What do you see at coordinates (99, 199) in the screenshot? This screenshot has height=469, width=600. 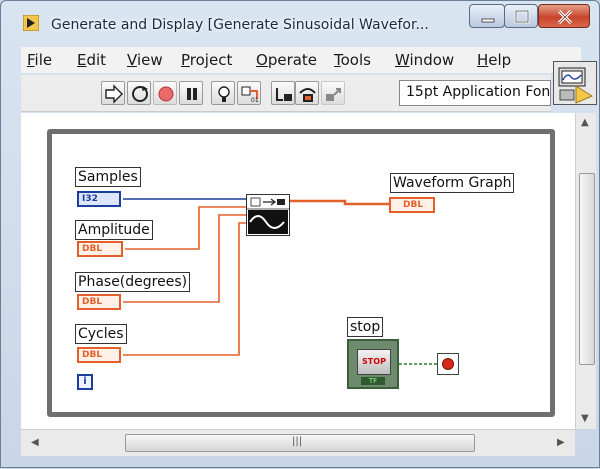 I see `samples-terminal: I32` at bounding box center [99, 199].